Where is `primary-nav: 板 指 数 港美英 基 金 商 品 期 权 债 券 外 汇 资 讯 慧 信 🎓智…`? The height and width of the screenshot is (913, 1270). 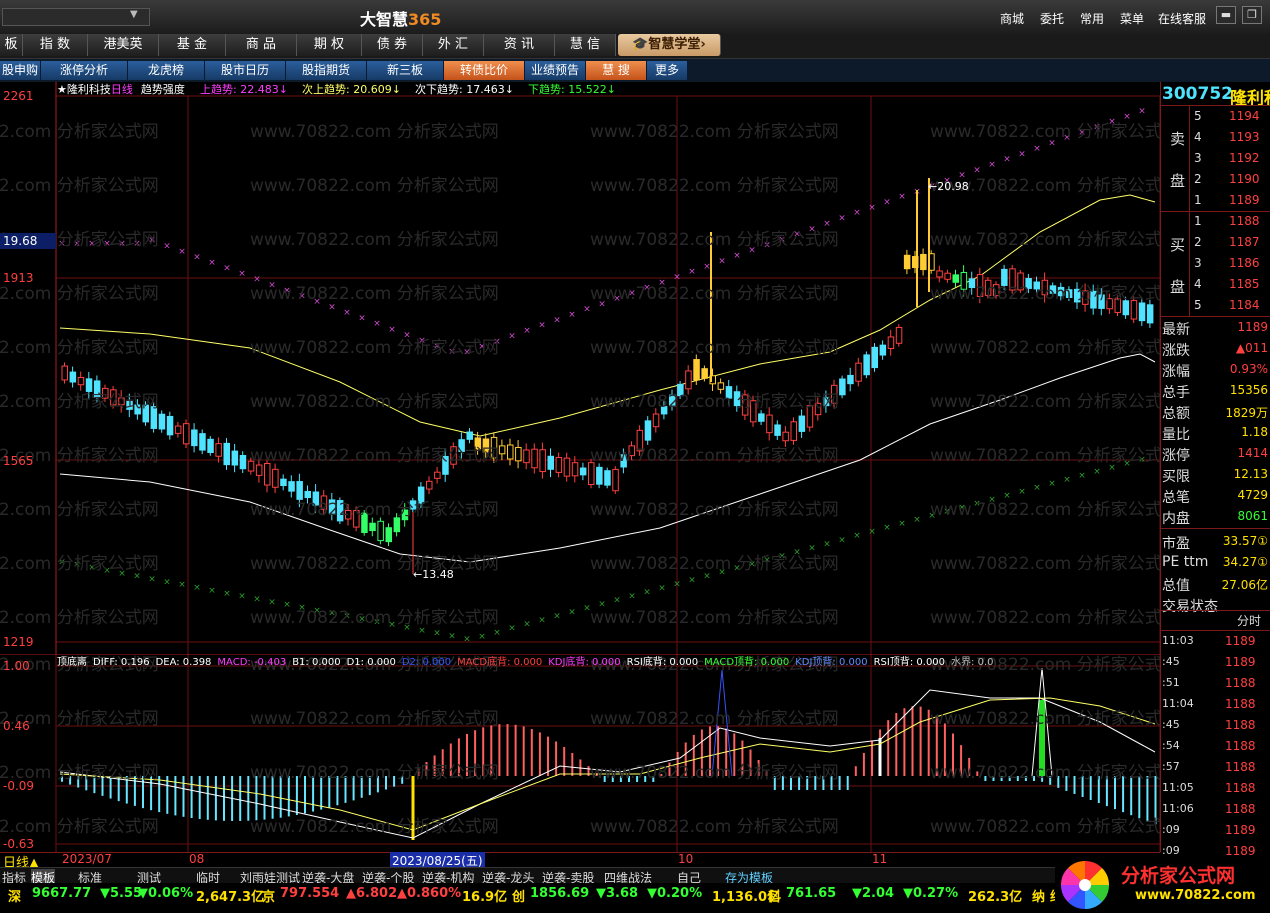 primary-nav: 板 指 数 港美英 基 金 商 品 期 权 债 券 外 汇 资 讯 慧 信 🎓智… is located at coordinates (635, 46).